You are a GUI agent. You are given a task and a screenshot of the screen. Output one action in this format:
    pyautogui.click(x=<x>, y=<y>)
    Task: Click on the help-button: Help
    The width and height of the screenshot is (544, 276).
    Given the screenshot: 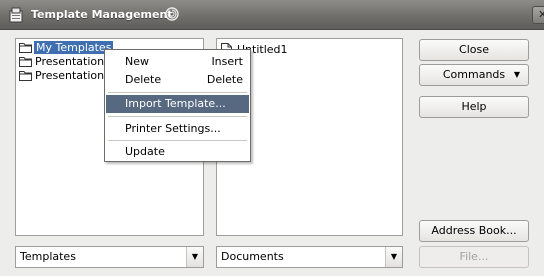 What is the action you would take?
    pyautogui.click(x=474, y=107)
    